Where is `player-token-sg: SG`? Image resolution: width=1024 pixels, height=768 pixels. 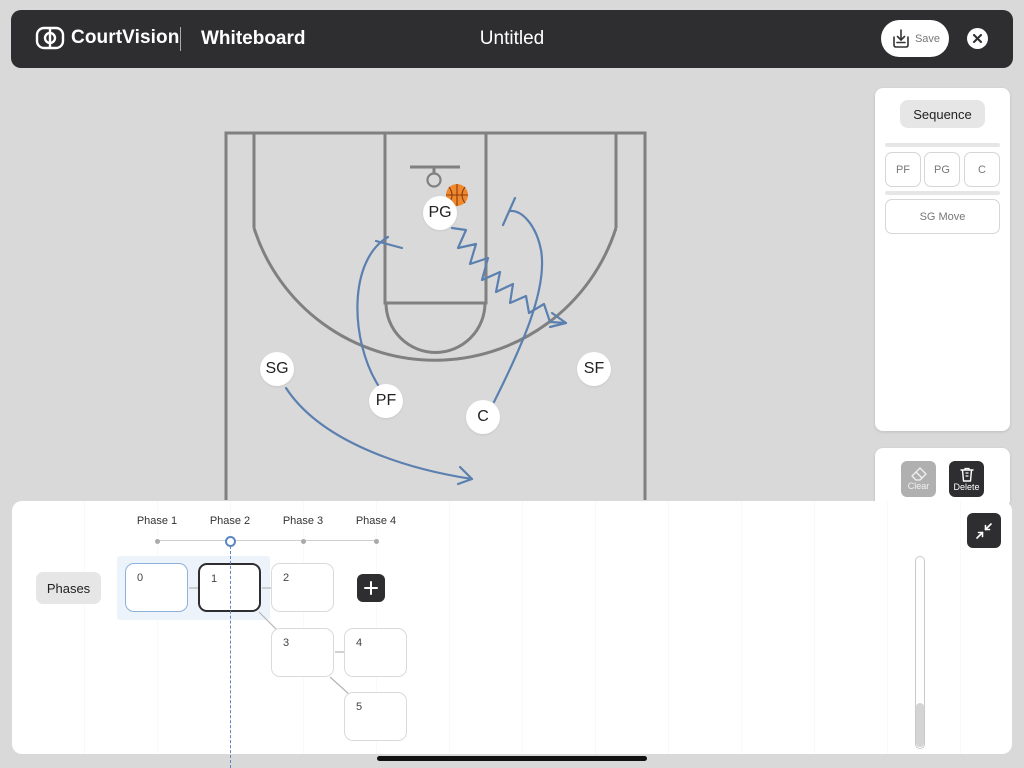 player-token-sg: SG is located at coordinates (277, 369).